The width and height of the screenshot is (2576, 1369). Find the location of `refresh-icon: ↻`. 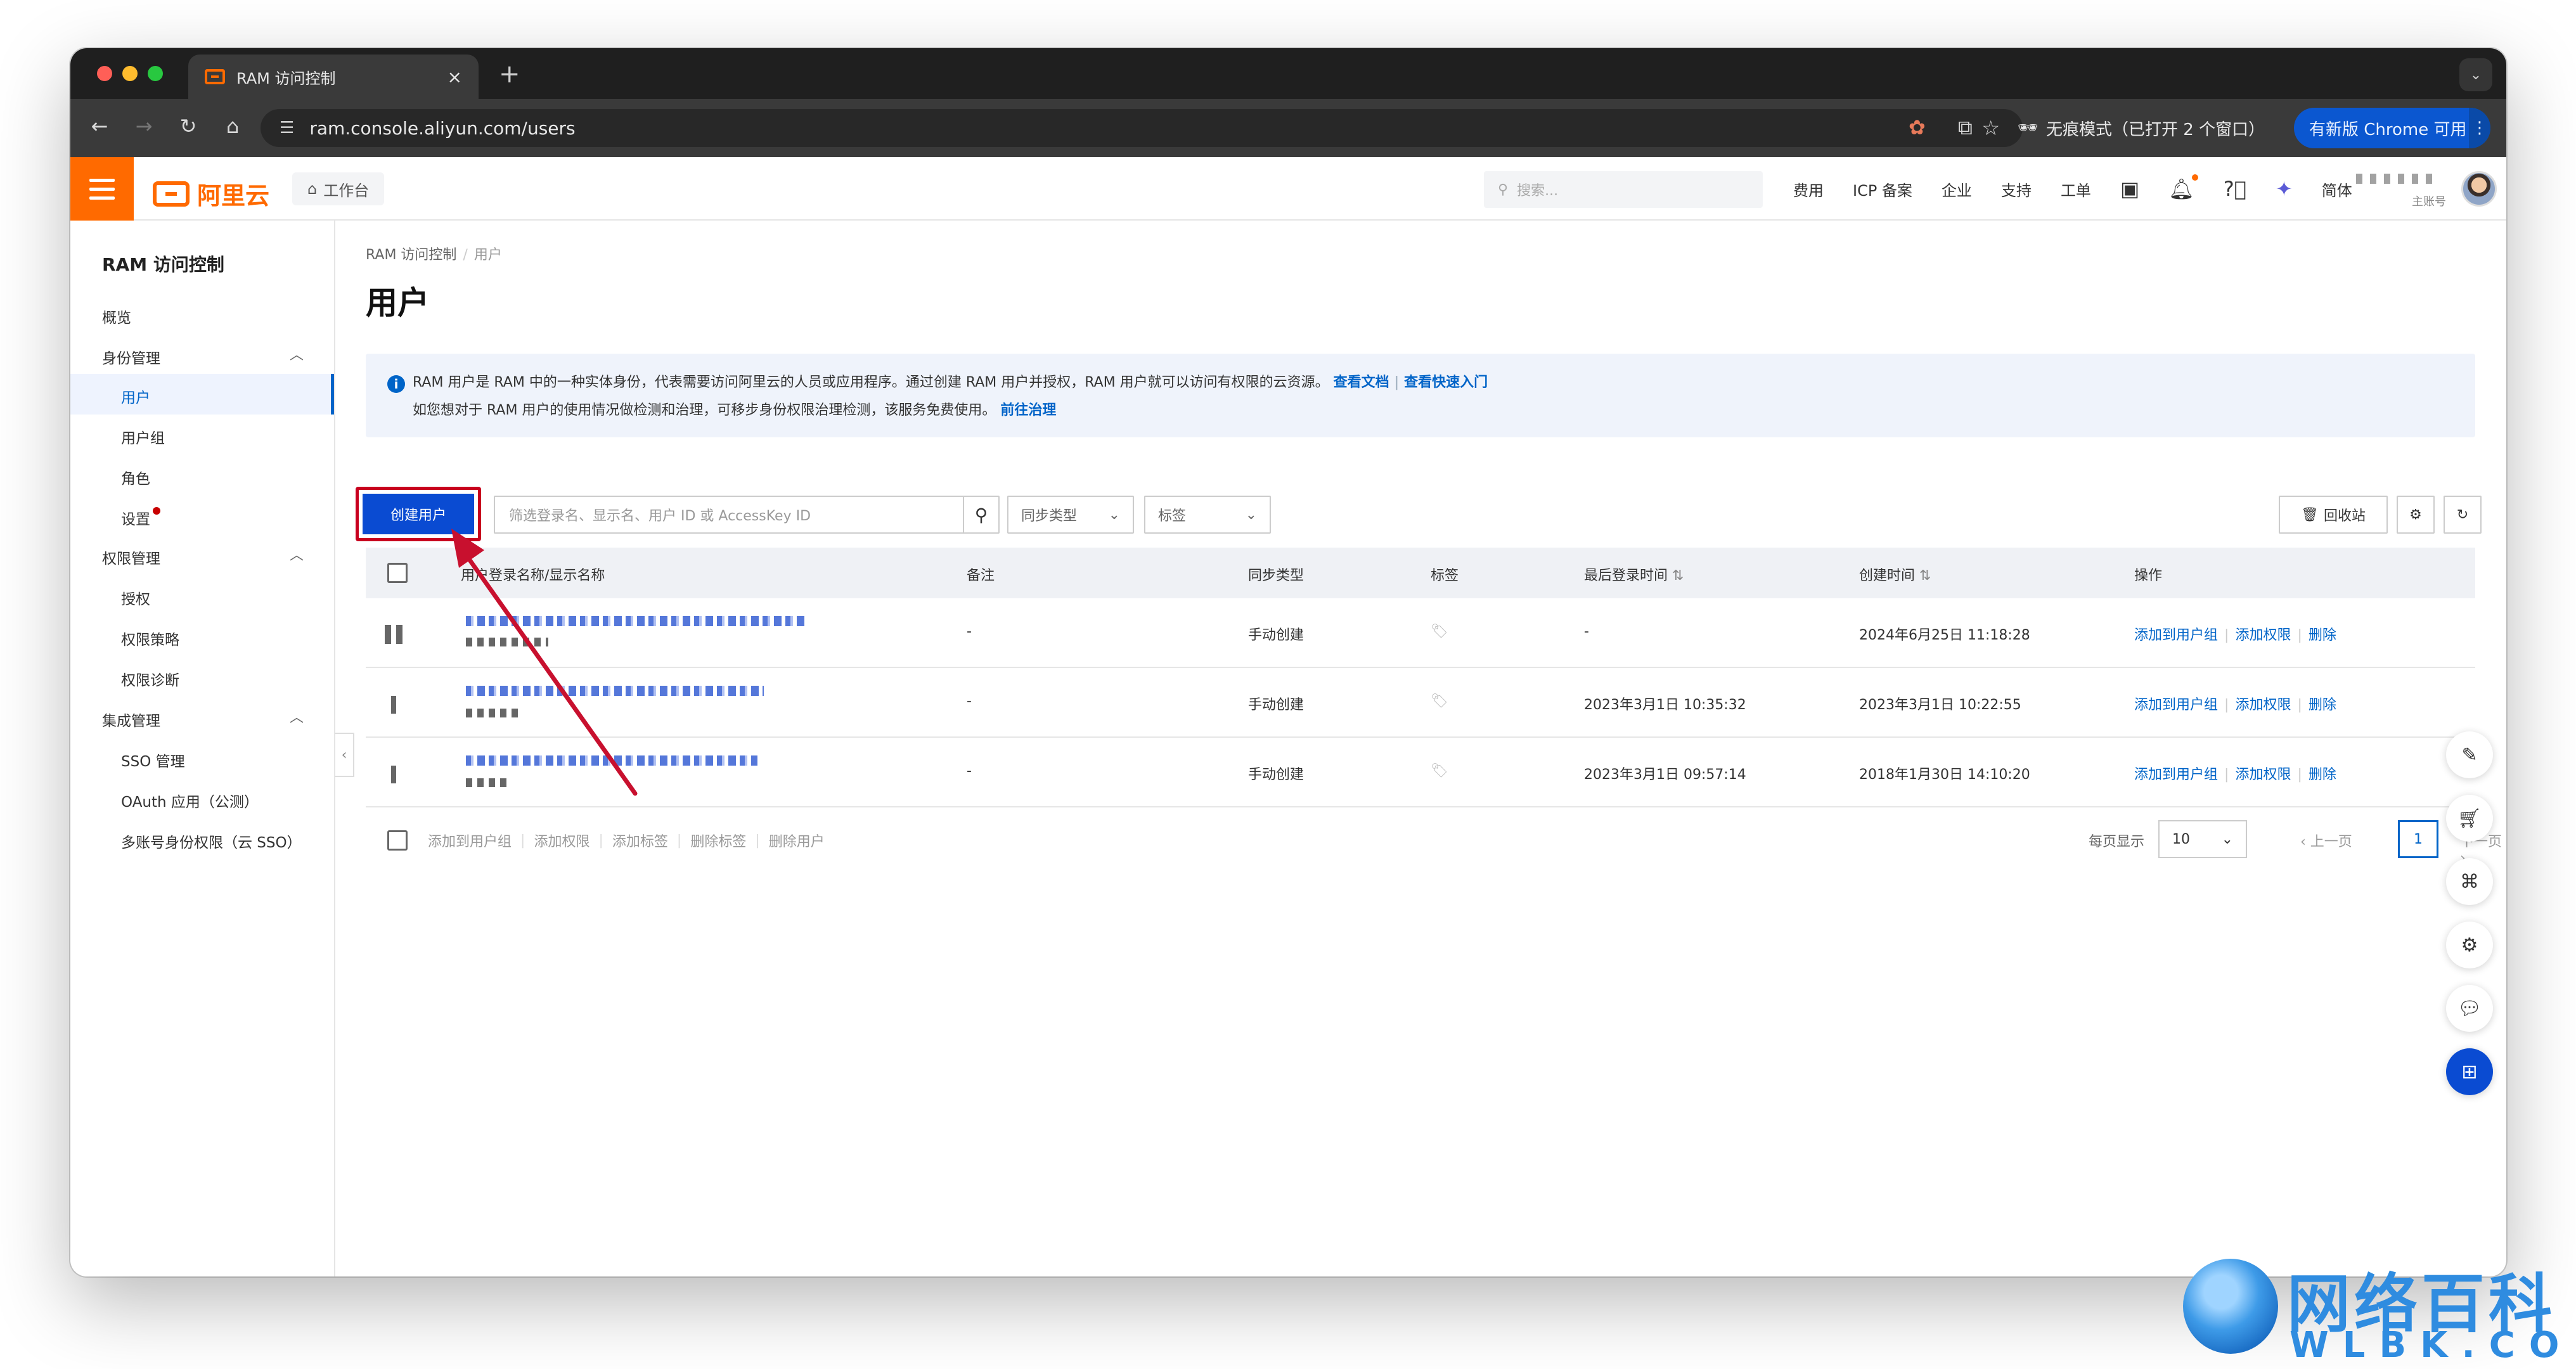

refresh-icon: ↻ is located at coordinates (2463, 515).